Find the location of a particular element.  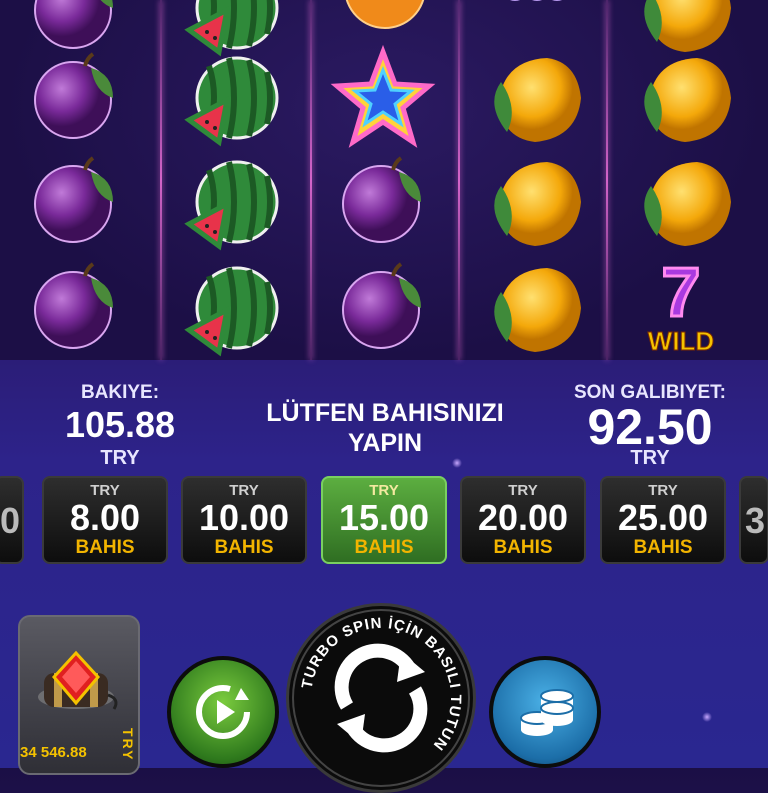

balance-currency: TRY is located at coordinates (120, 458).